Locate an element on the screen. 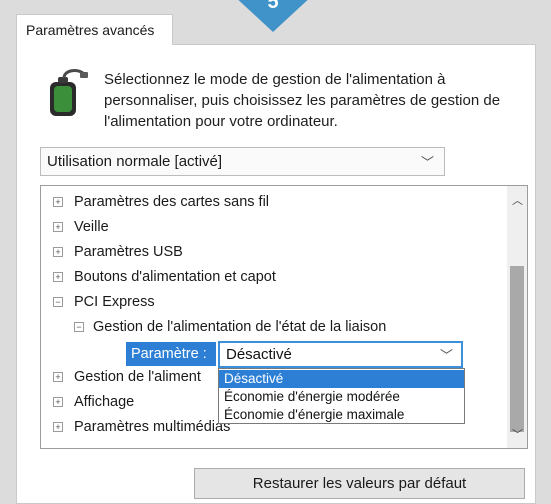 The image size is (551, 504). power-plan-select-value: Utilisation normale [activé] is located at coordinates (135, 161).